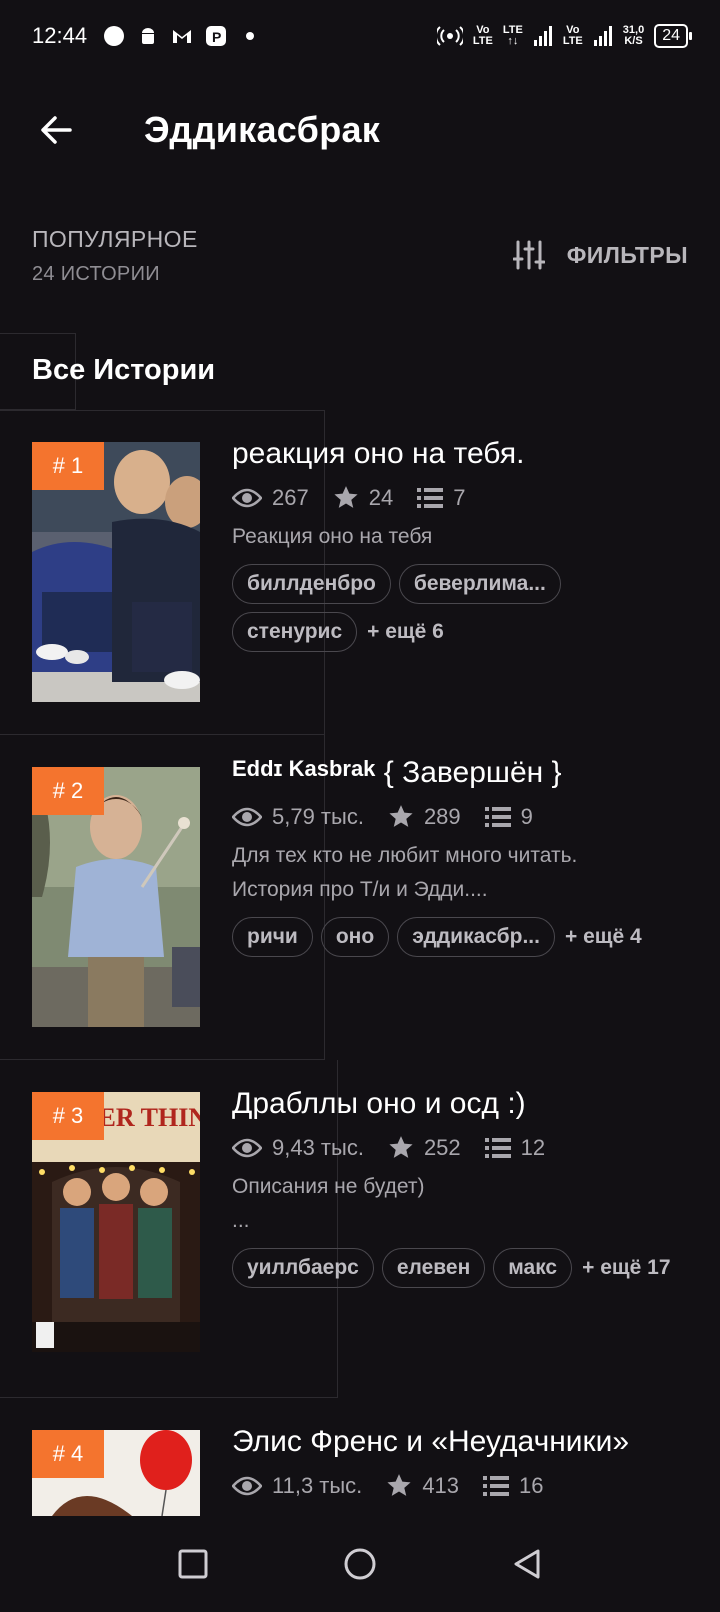  I want to click on tag-list: уиллбаерс елевен макс + ещё 17, so click(462, 1268).